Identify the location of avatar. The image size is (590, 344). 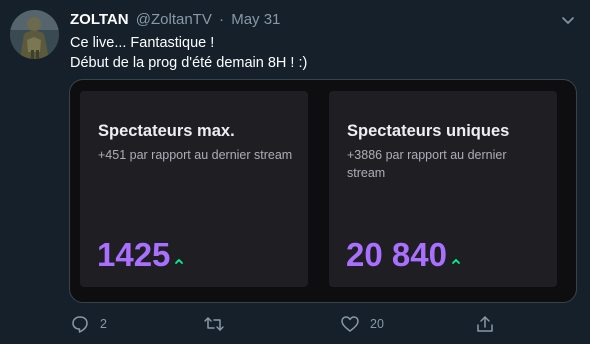
(34, 34).